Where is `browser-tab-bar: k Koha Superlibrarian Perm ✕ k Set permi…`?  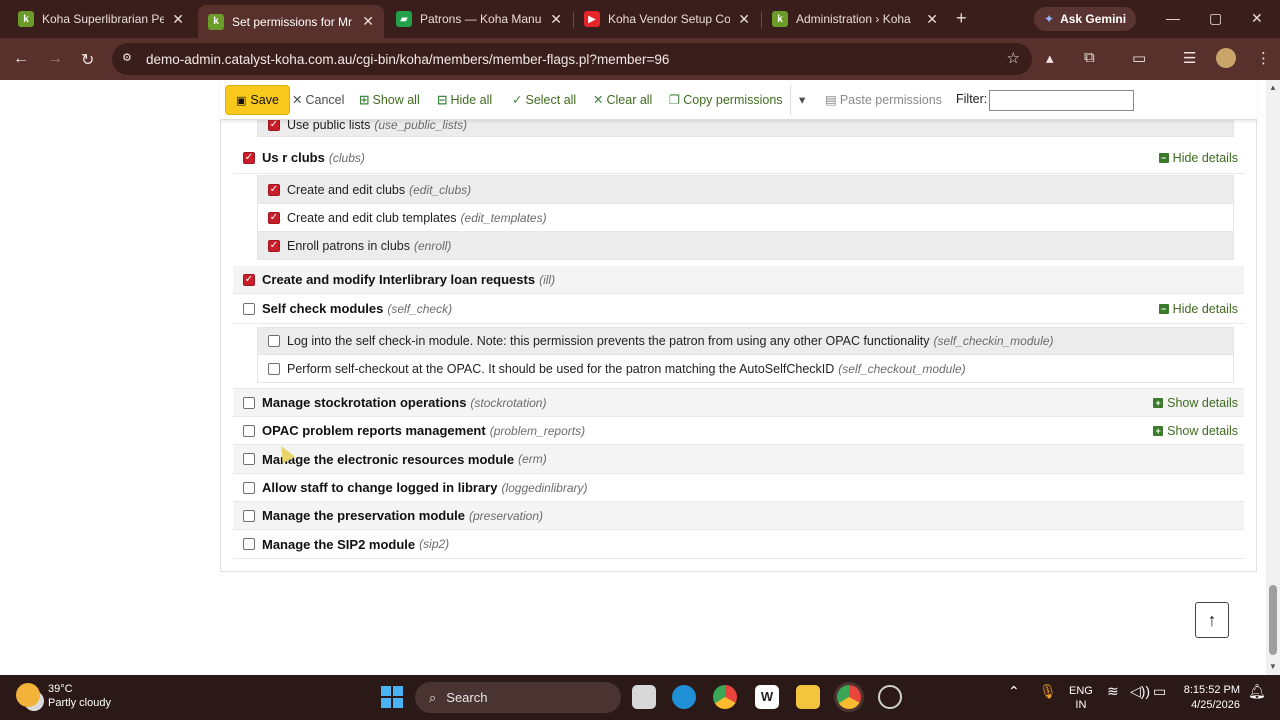
browser-tab-bar: k Koha Superlibrarian Perm ✕ k Set permi… is located at coordinates (640, 19).